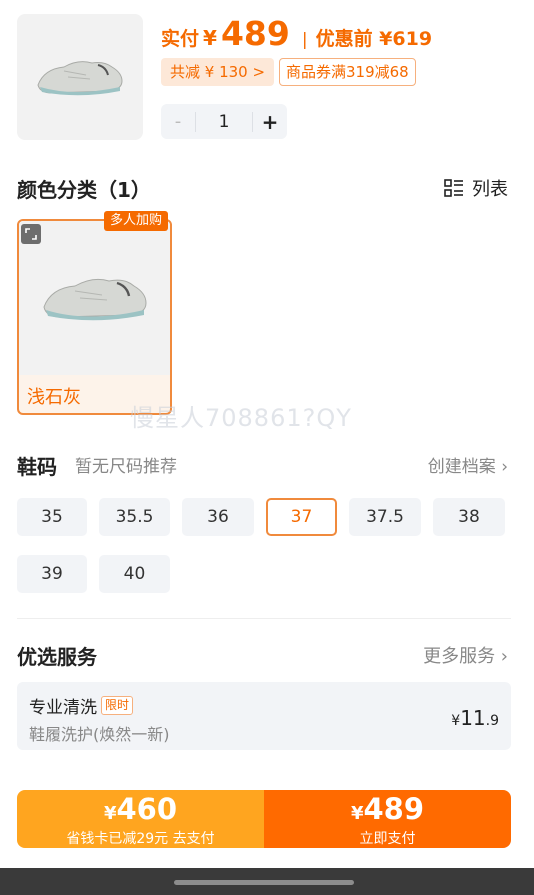  I want to click on service-price: ¥11.9, so click(475, 718).